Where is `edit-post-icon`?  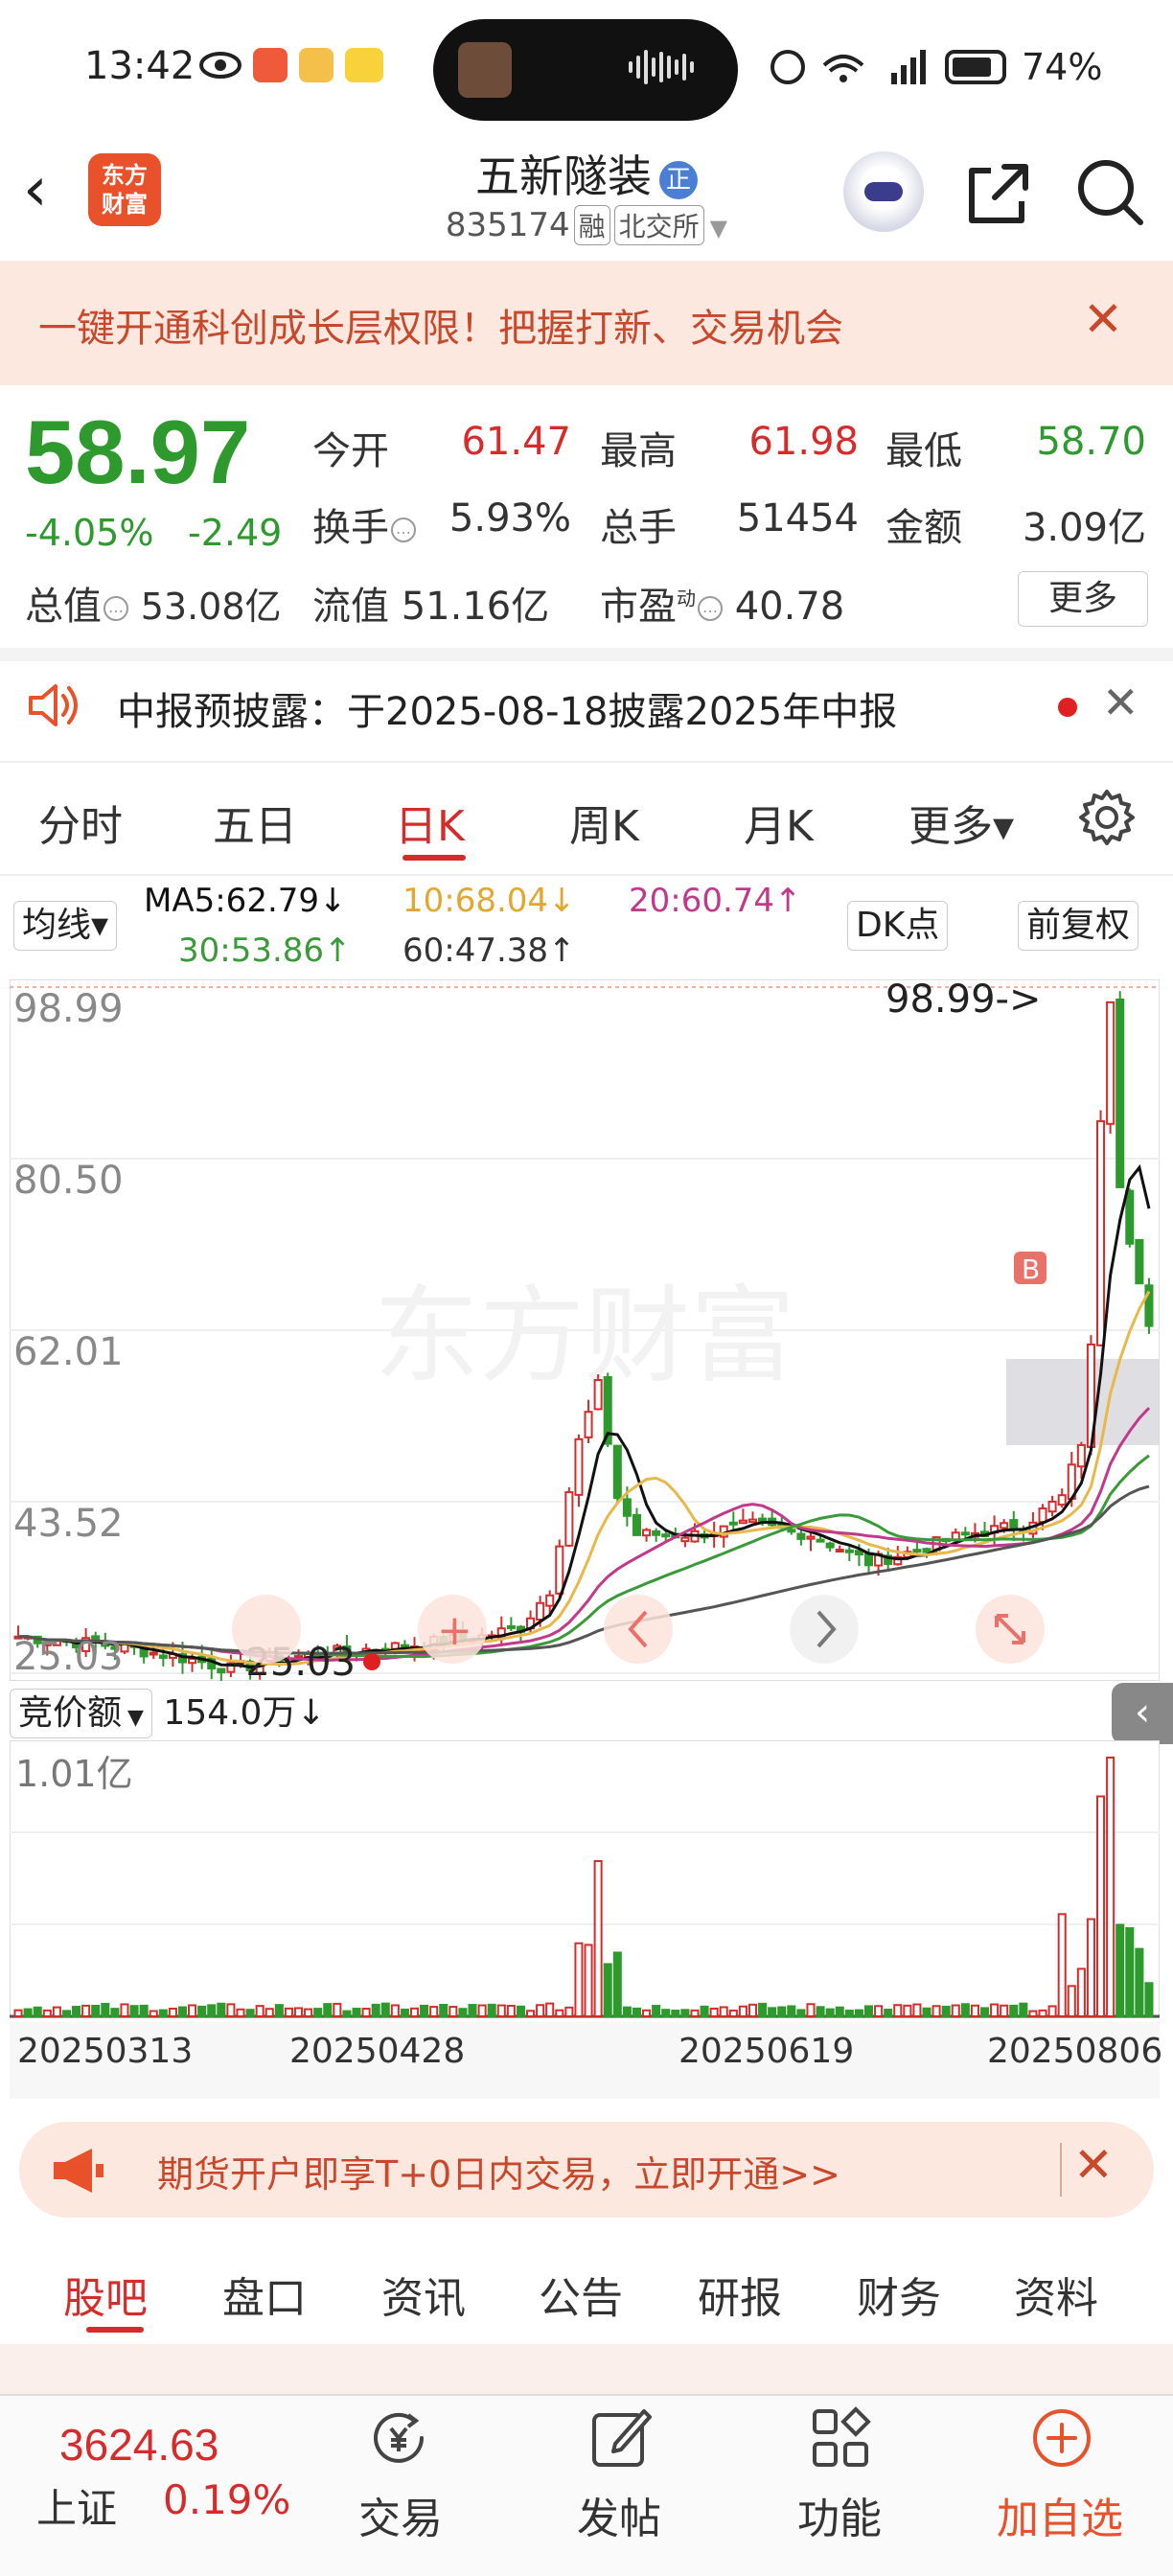 edit-post-icon is located at coordinates (621, 2438).